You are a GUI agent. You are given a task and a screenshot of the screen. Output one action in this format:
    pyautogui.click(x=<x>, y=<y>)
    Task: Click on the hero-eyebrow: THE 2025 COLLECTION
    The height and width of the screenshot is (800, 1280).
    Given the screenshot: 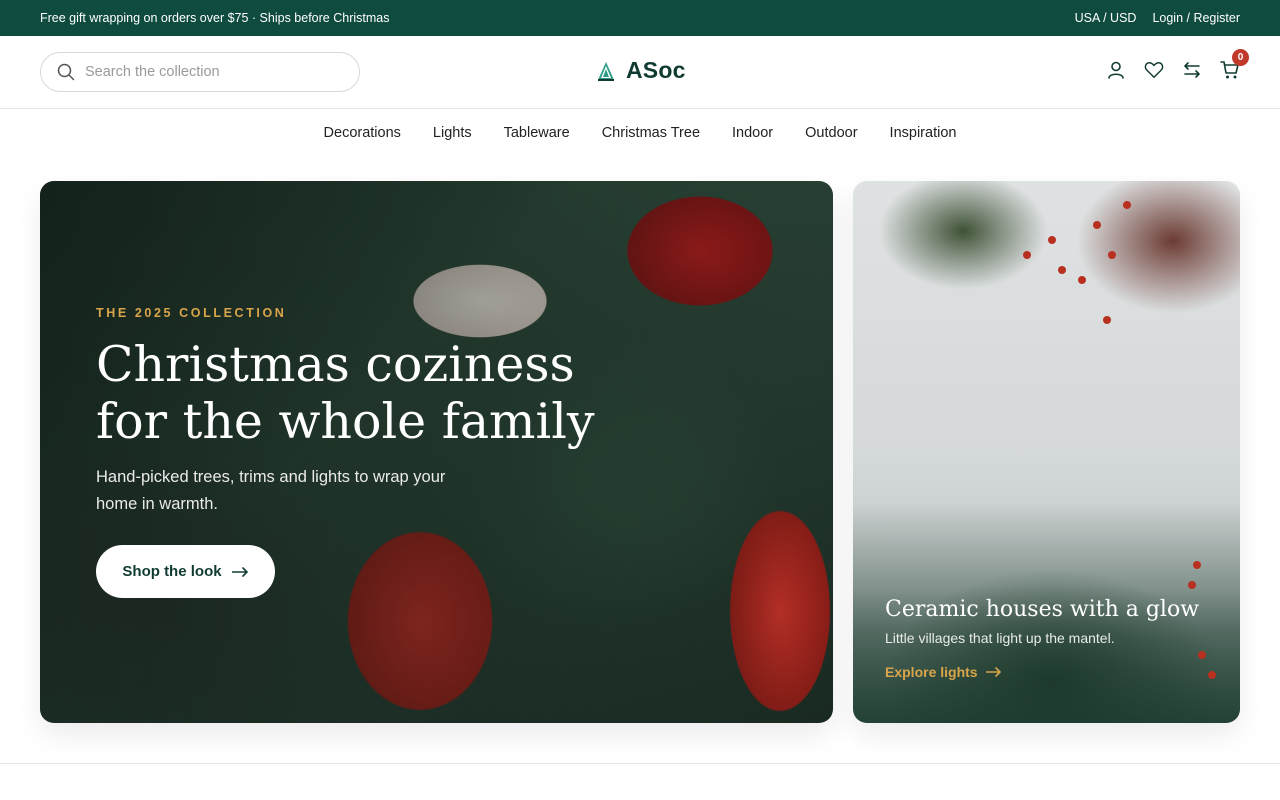 What is the action you would take?
    pyautogui.click(x=191, y=313)
    